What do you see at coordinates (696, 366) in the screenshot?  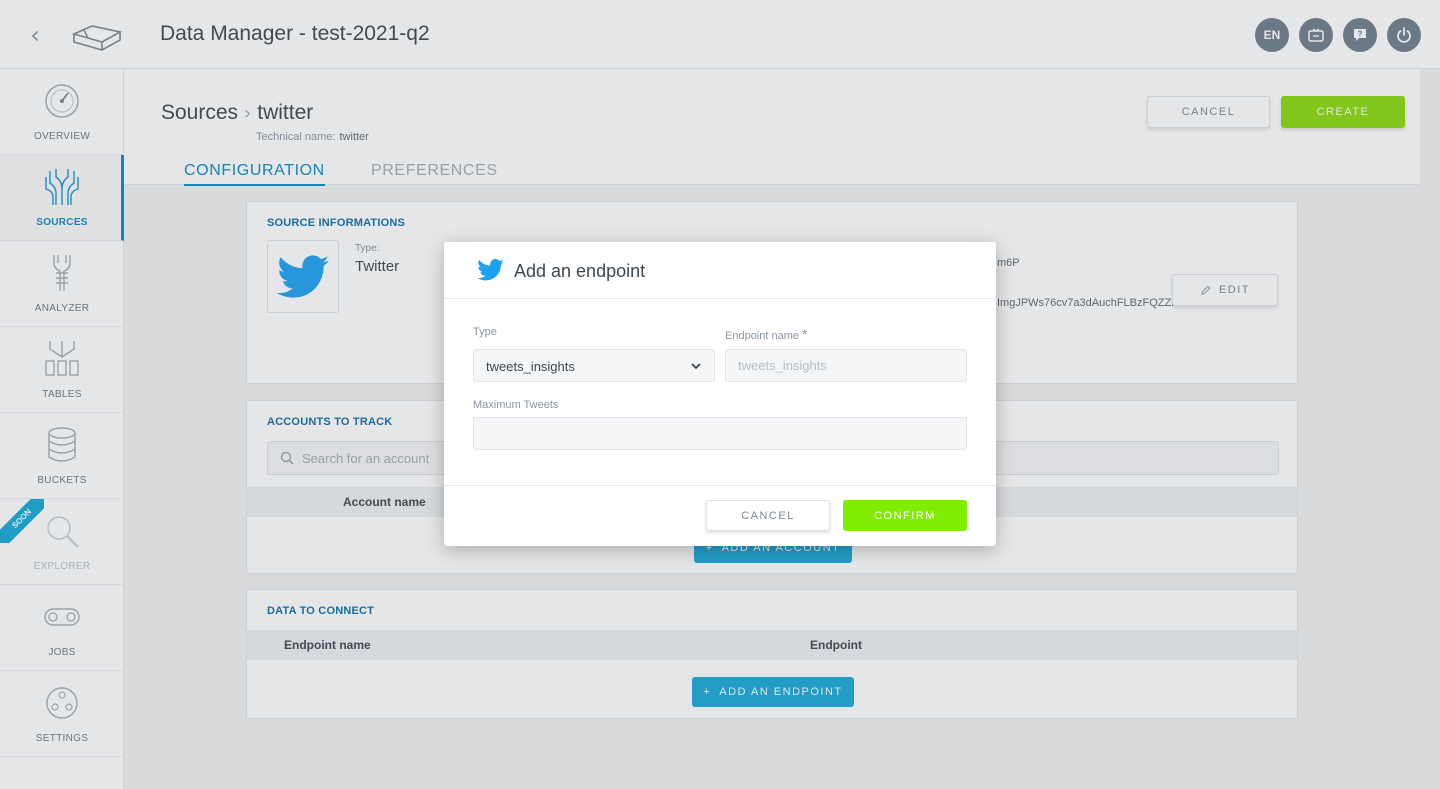 I see `chevron-down-icon` at bounding box center [696, 366].